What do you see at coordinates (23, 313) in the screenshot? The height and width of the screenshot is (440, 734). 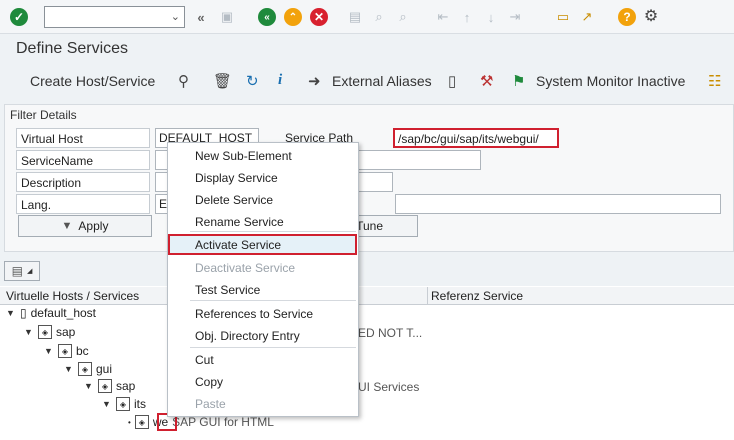 I see `host-document-icon: ▯` at bounding box center [23, 313].